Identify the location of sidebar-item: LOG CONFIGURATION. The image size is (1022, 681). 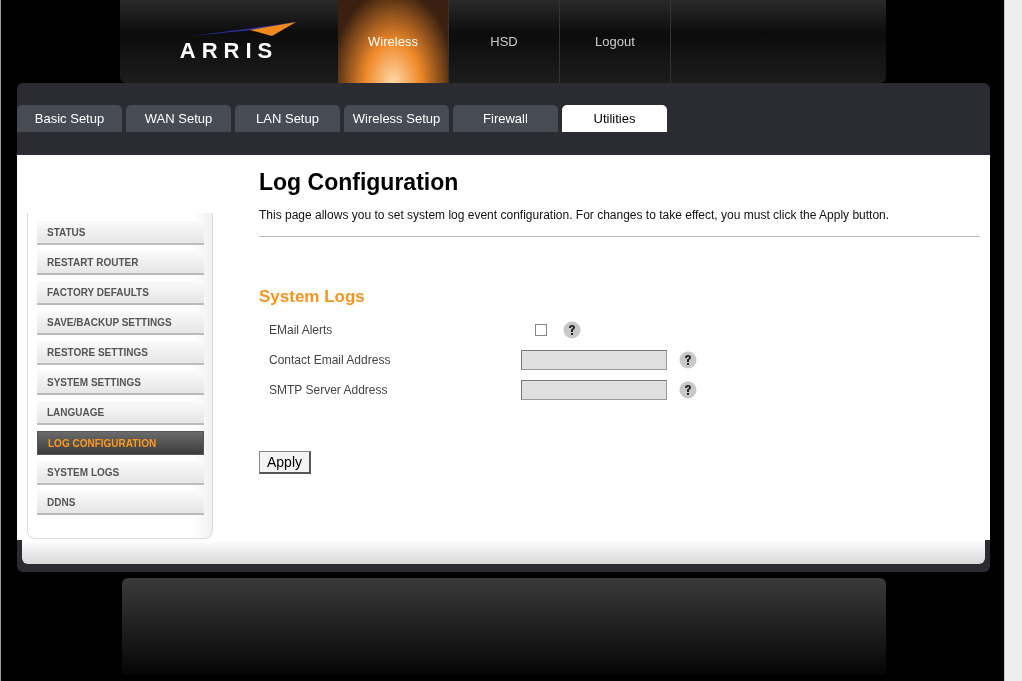
(120, 443).